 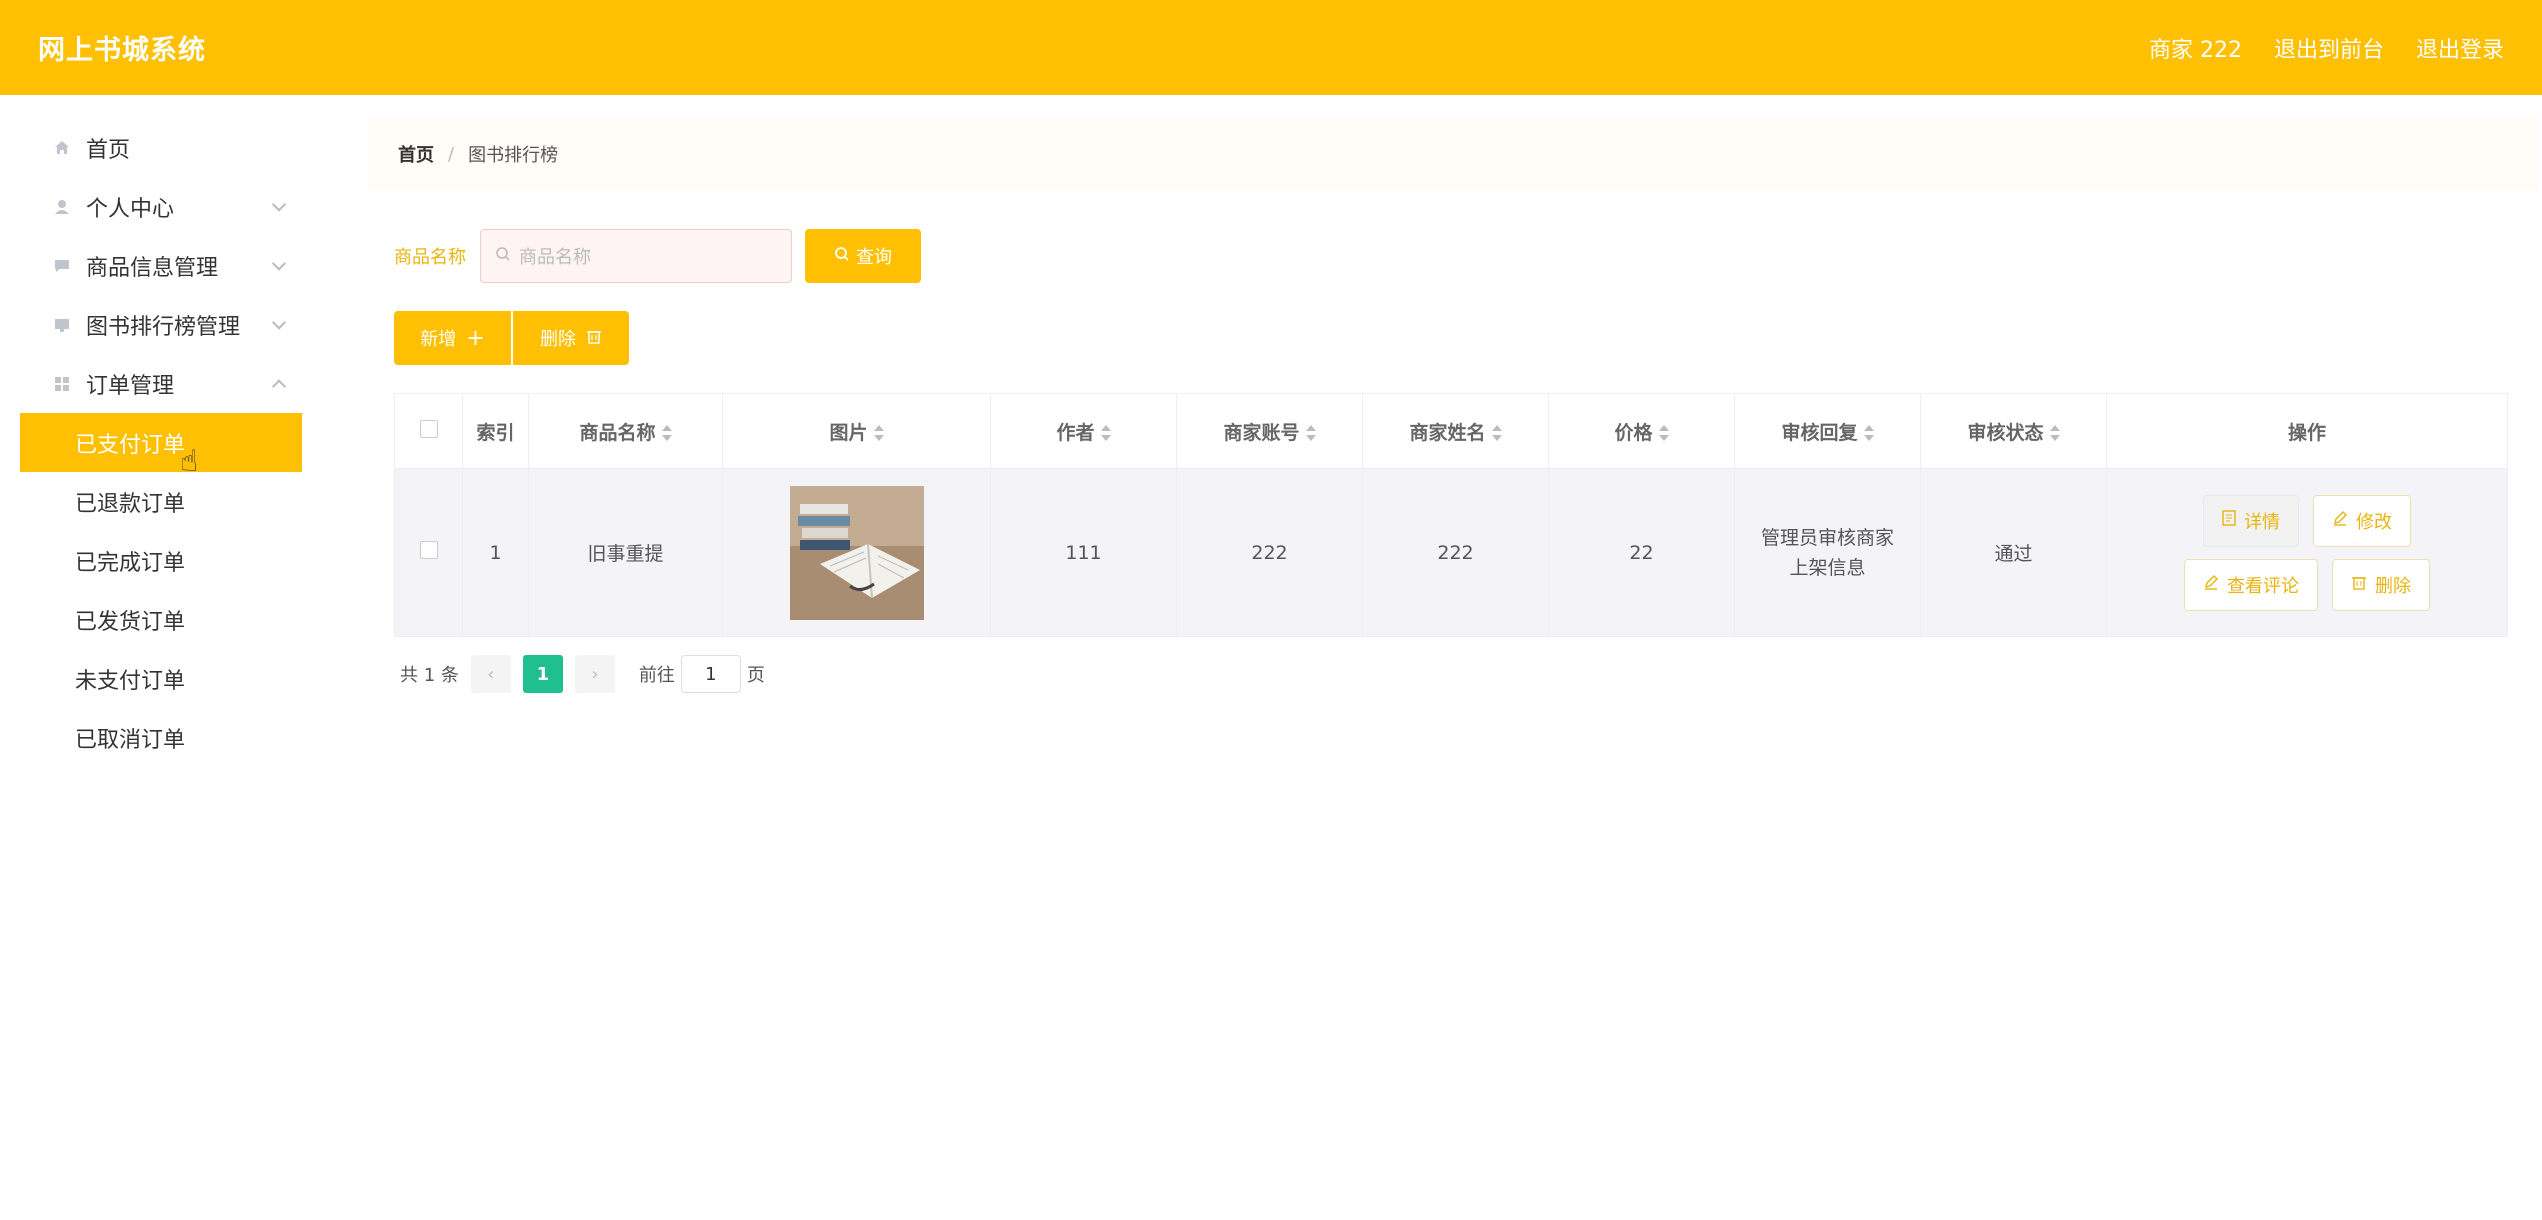 What do you see at coordinates (594, 338) in the screenshot?
I see `trash-icon` at bounding box center [594, 338].